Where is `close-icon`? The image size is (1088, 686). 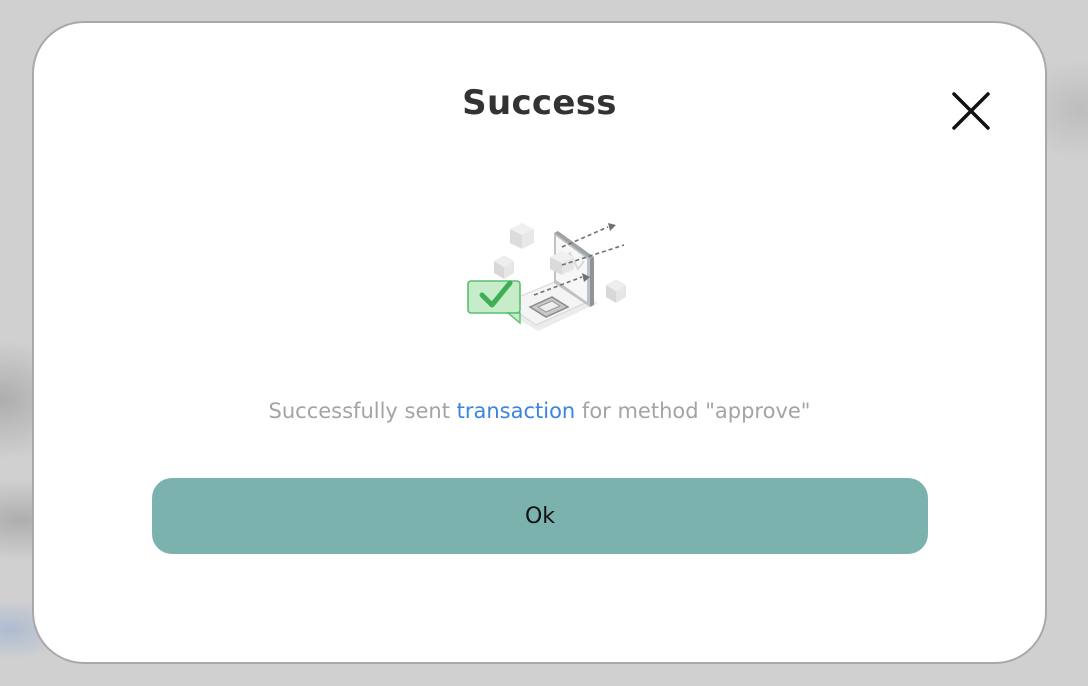 close-icon is located at coordinates (971, 111).